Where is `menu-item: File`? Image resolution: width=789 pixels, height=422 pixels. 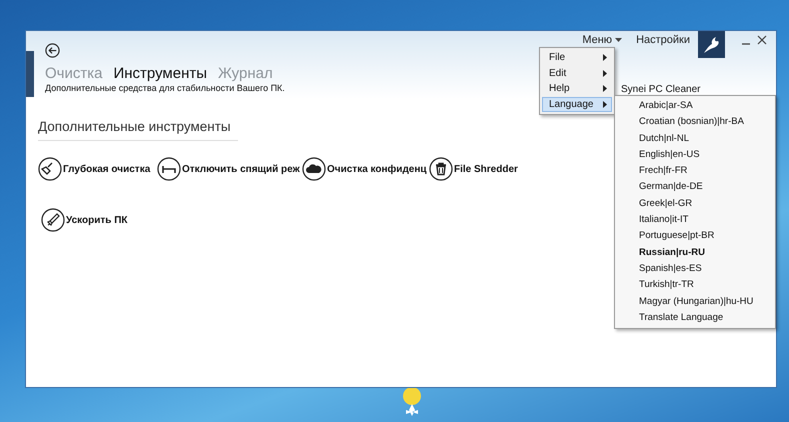
menu-item: File is located at coordinates (577, 58).